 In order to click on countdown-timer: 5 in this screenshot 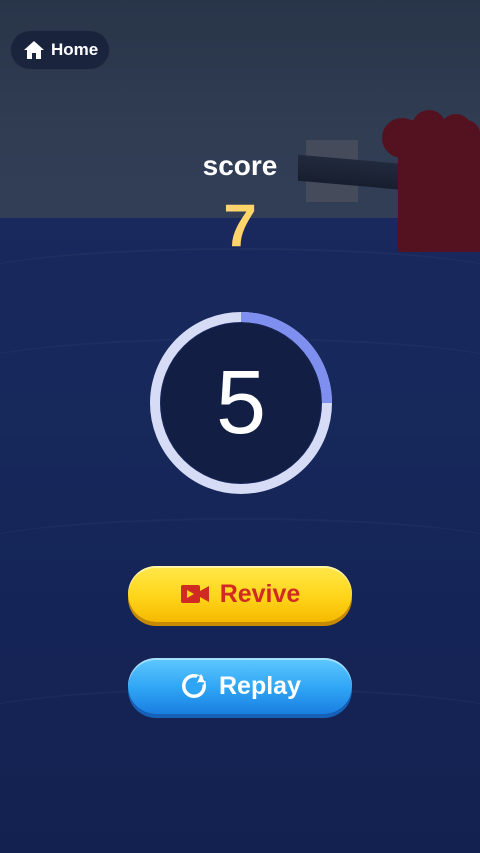, I will do `click(241, 403)`.